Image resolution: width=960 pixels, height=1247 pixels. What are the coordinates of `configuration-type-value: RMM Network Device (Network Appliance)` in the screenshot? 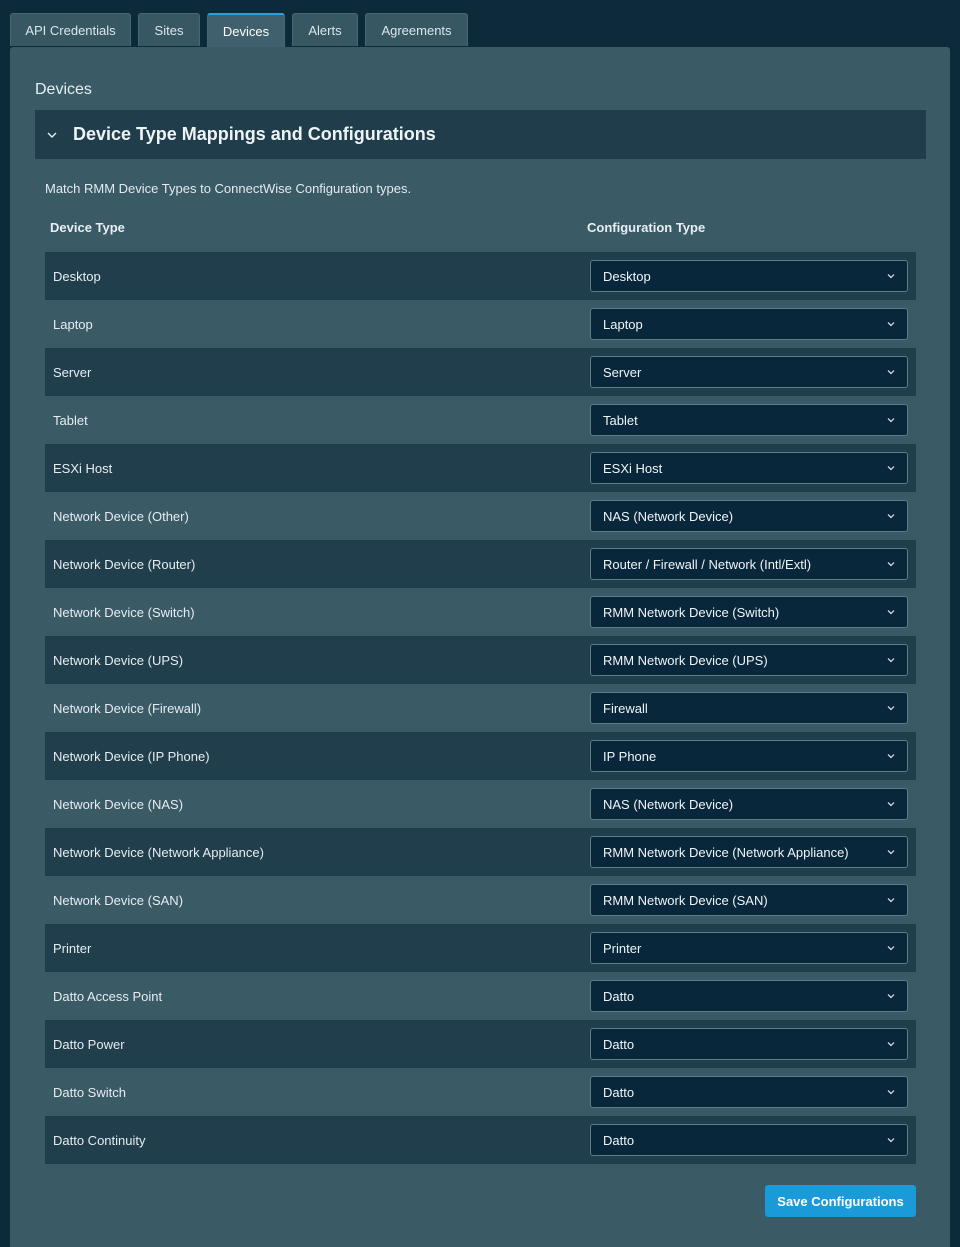 It's located at (726, 852).